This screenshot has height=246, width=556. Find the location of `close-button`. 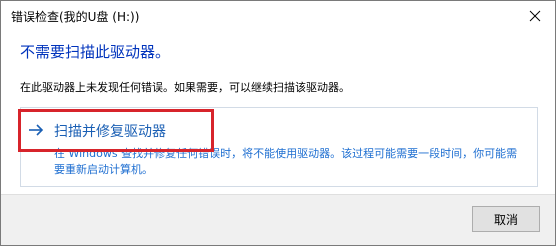

close-button is located at coordinates (535, 16).